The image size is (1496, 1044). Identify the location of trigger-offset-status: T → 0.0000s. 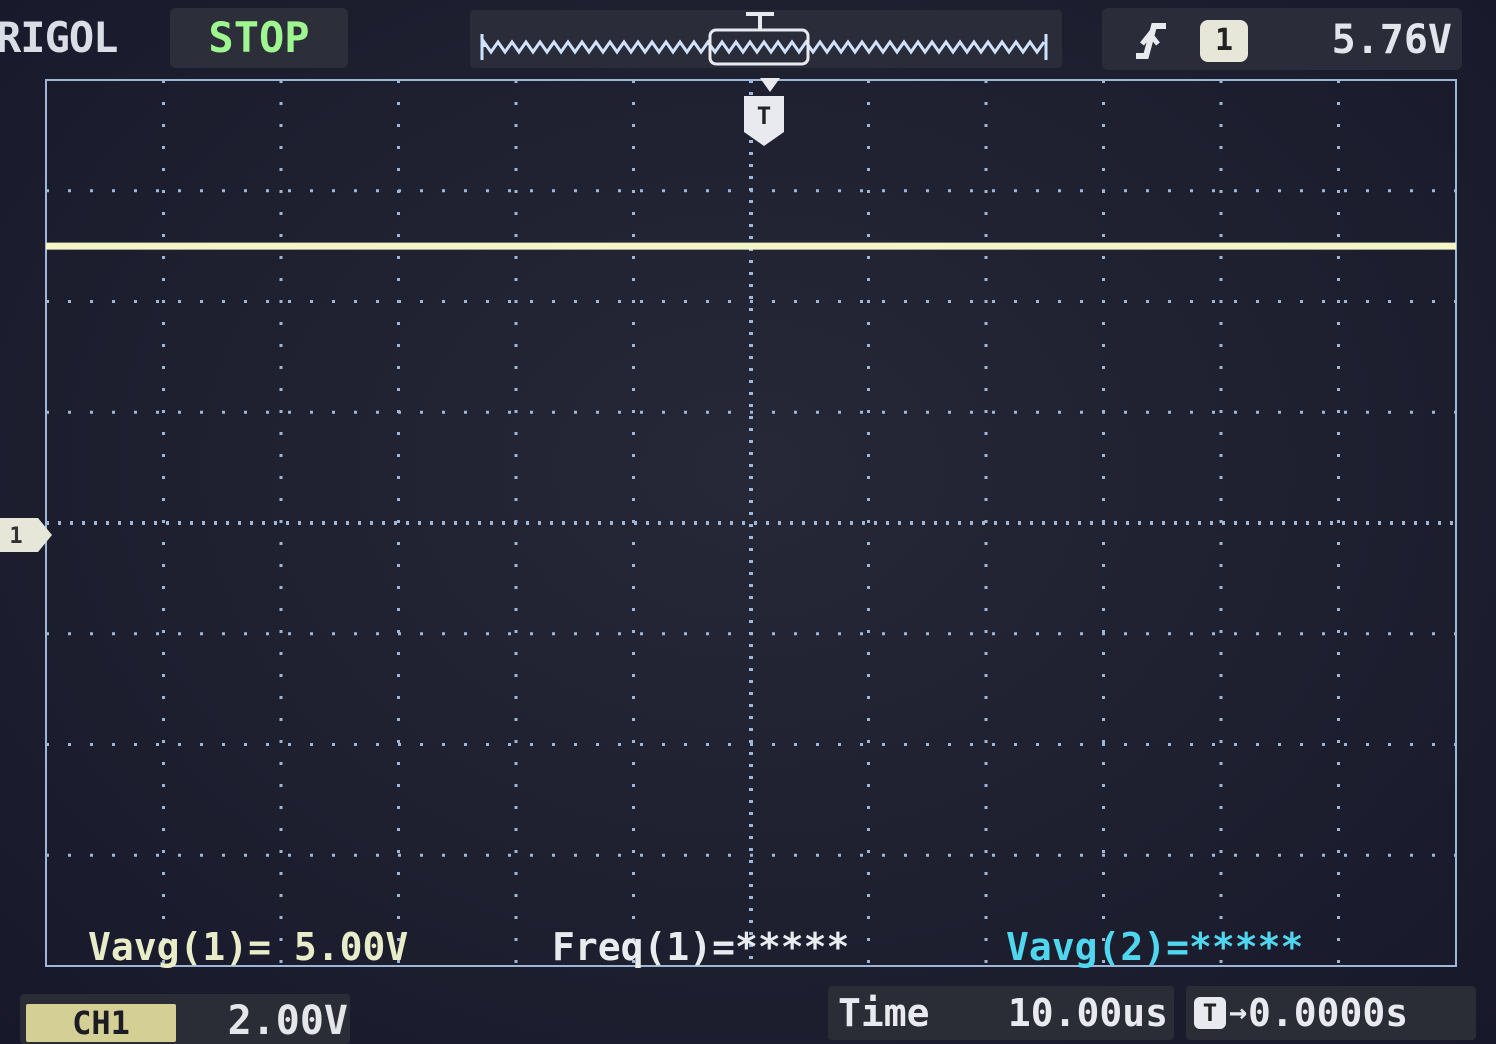
(1331, 1013).